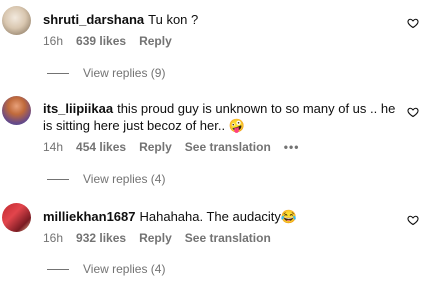  I want to click on comment-meta: 16h 639 likes Reply, so click(114, 41).